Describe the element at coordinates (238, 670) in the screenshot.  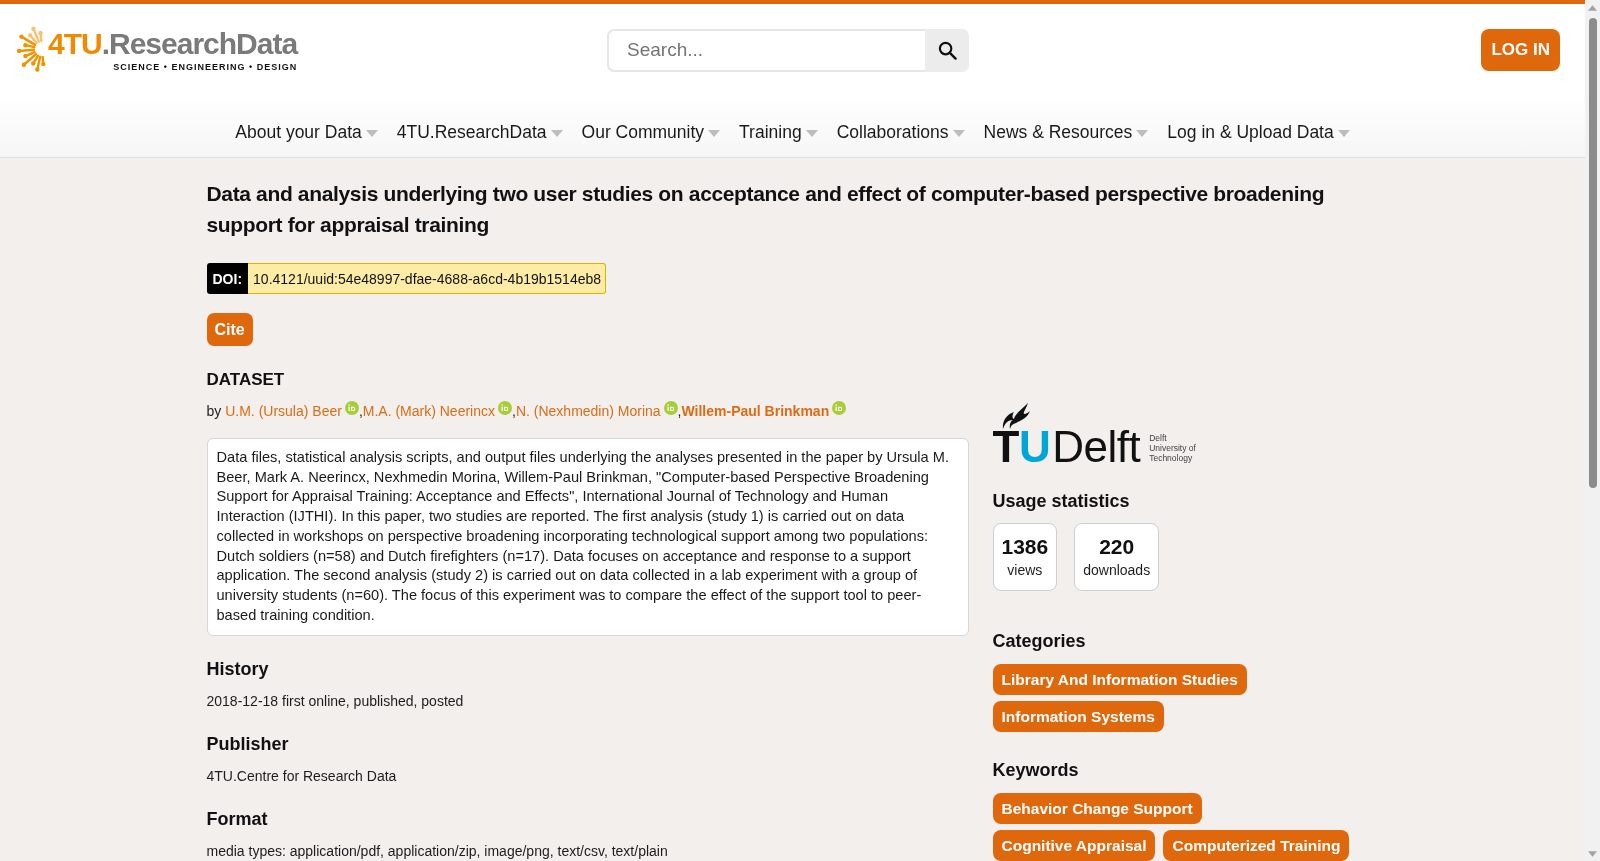
I see `section-heading: History` at that location.